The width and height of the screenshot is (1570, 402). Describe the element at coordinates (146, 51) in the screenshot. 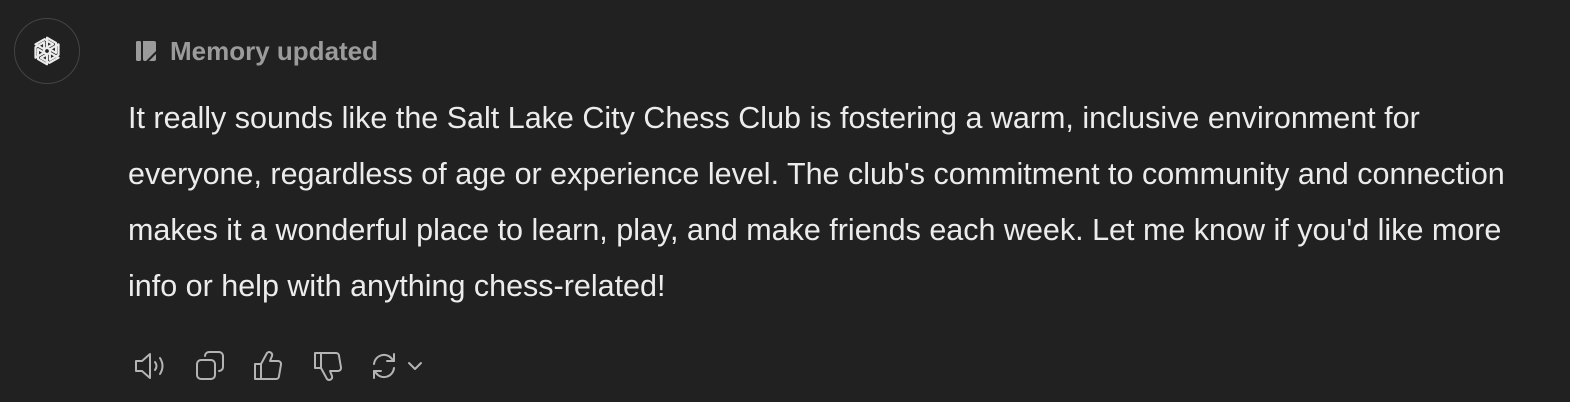

I see `memory-updated-icon` at that location.